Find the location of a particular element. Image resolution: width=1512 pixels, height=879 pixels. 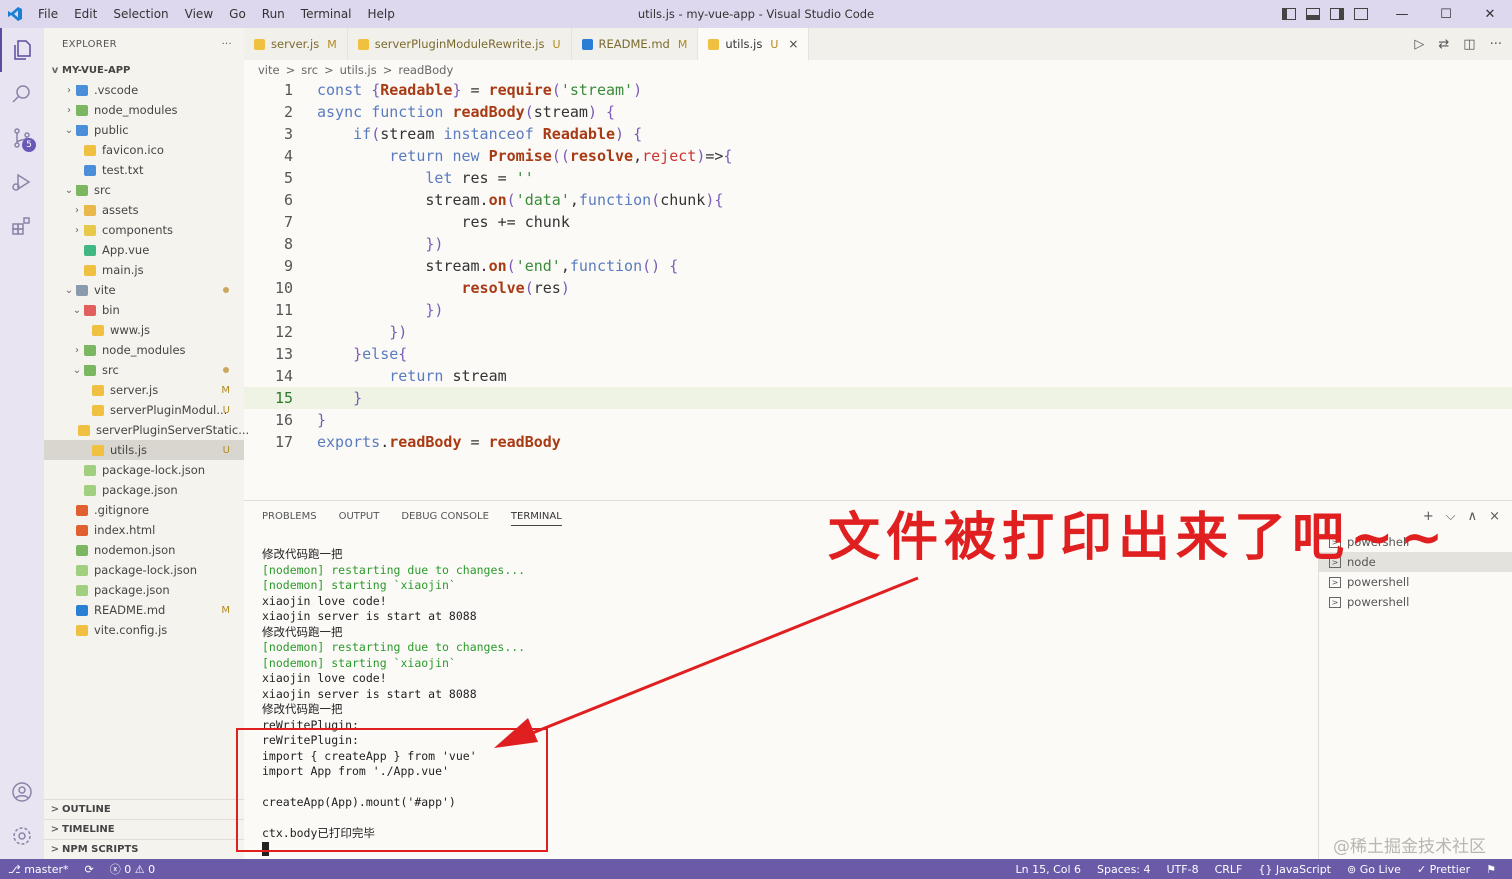

tree-item: utils.js U is located at coordinates (144, 450).